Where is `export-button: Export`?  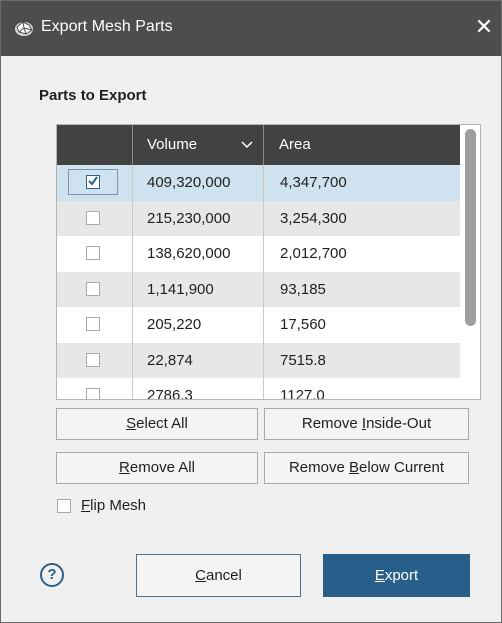 export-button: Export is located at coordinates (396, 575).